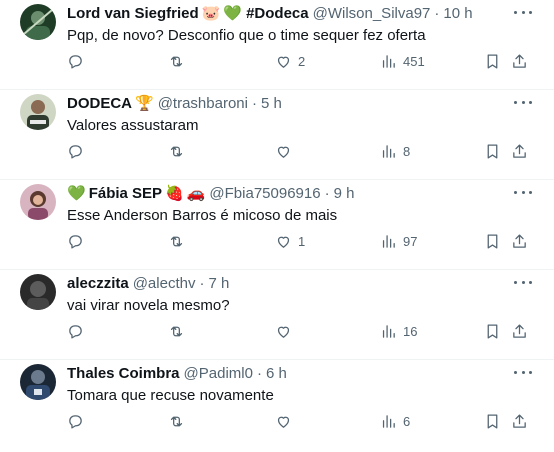 The height and width of the screenshot is (452, 554). Describe the element at coordinates (218, 284) in the screenshot. I see `timestamp: 7 h` at that location.